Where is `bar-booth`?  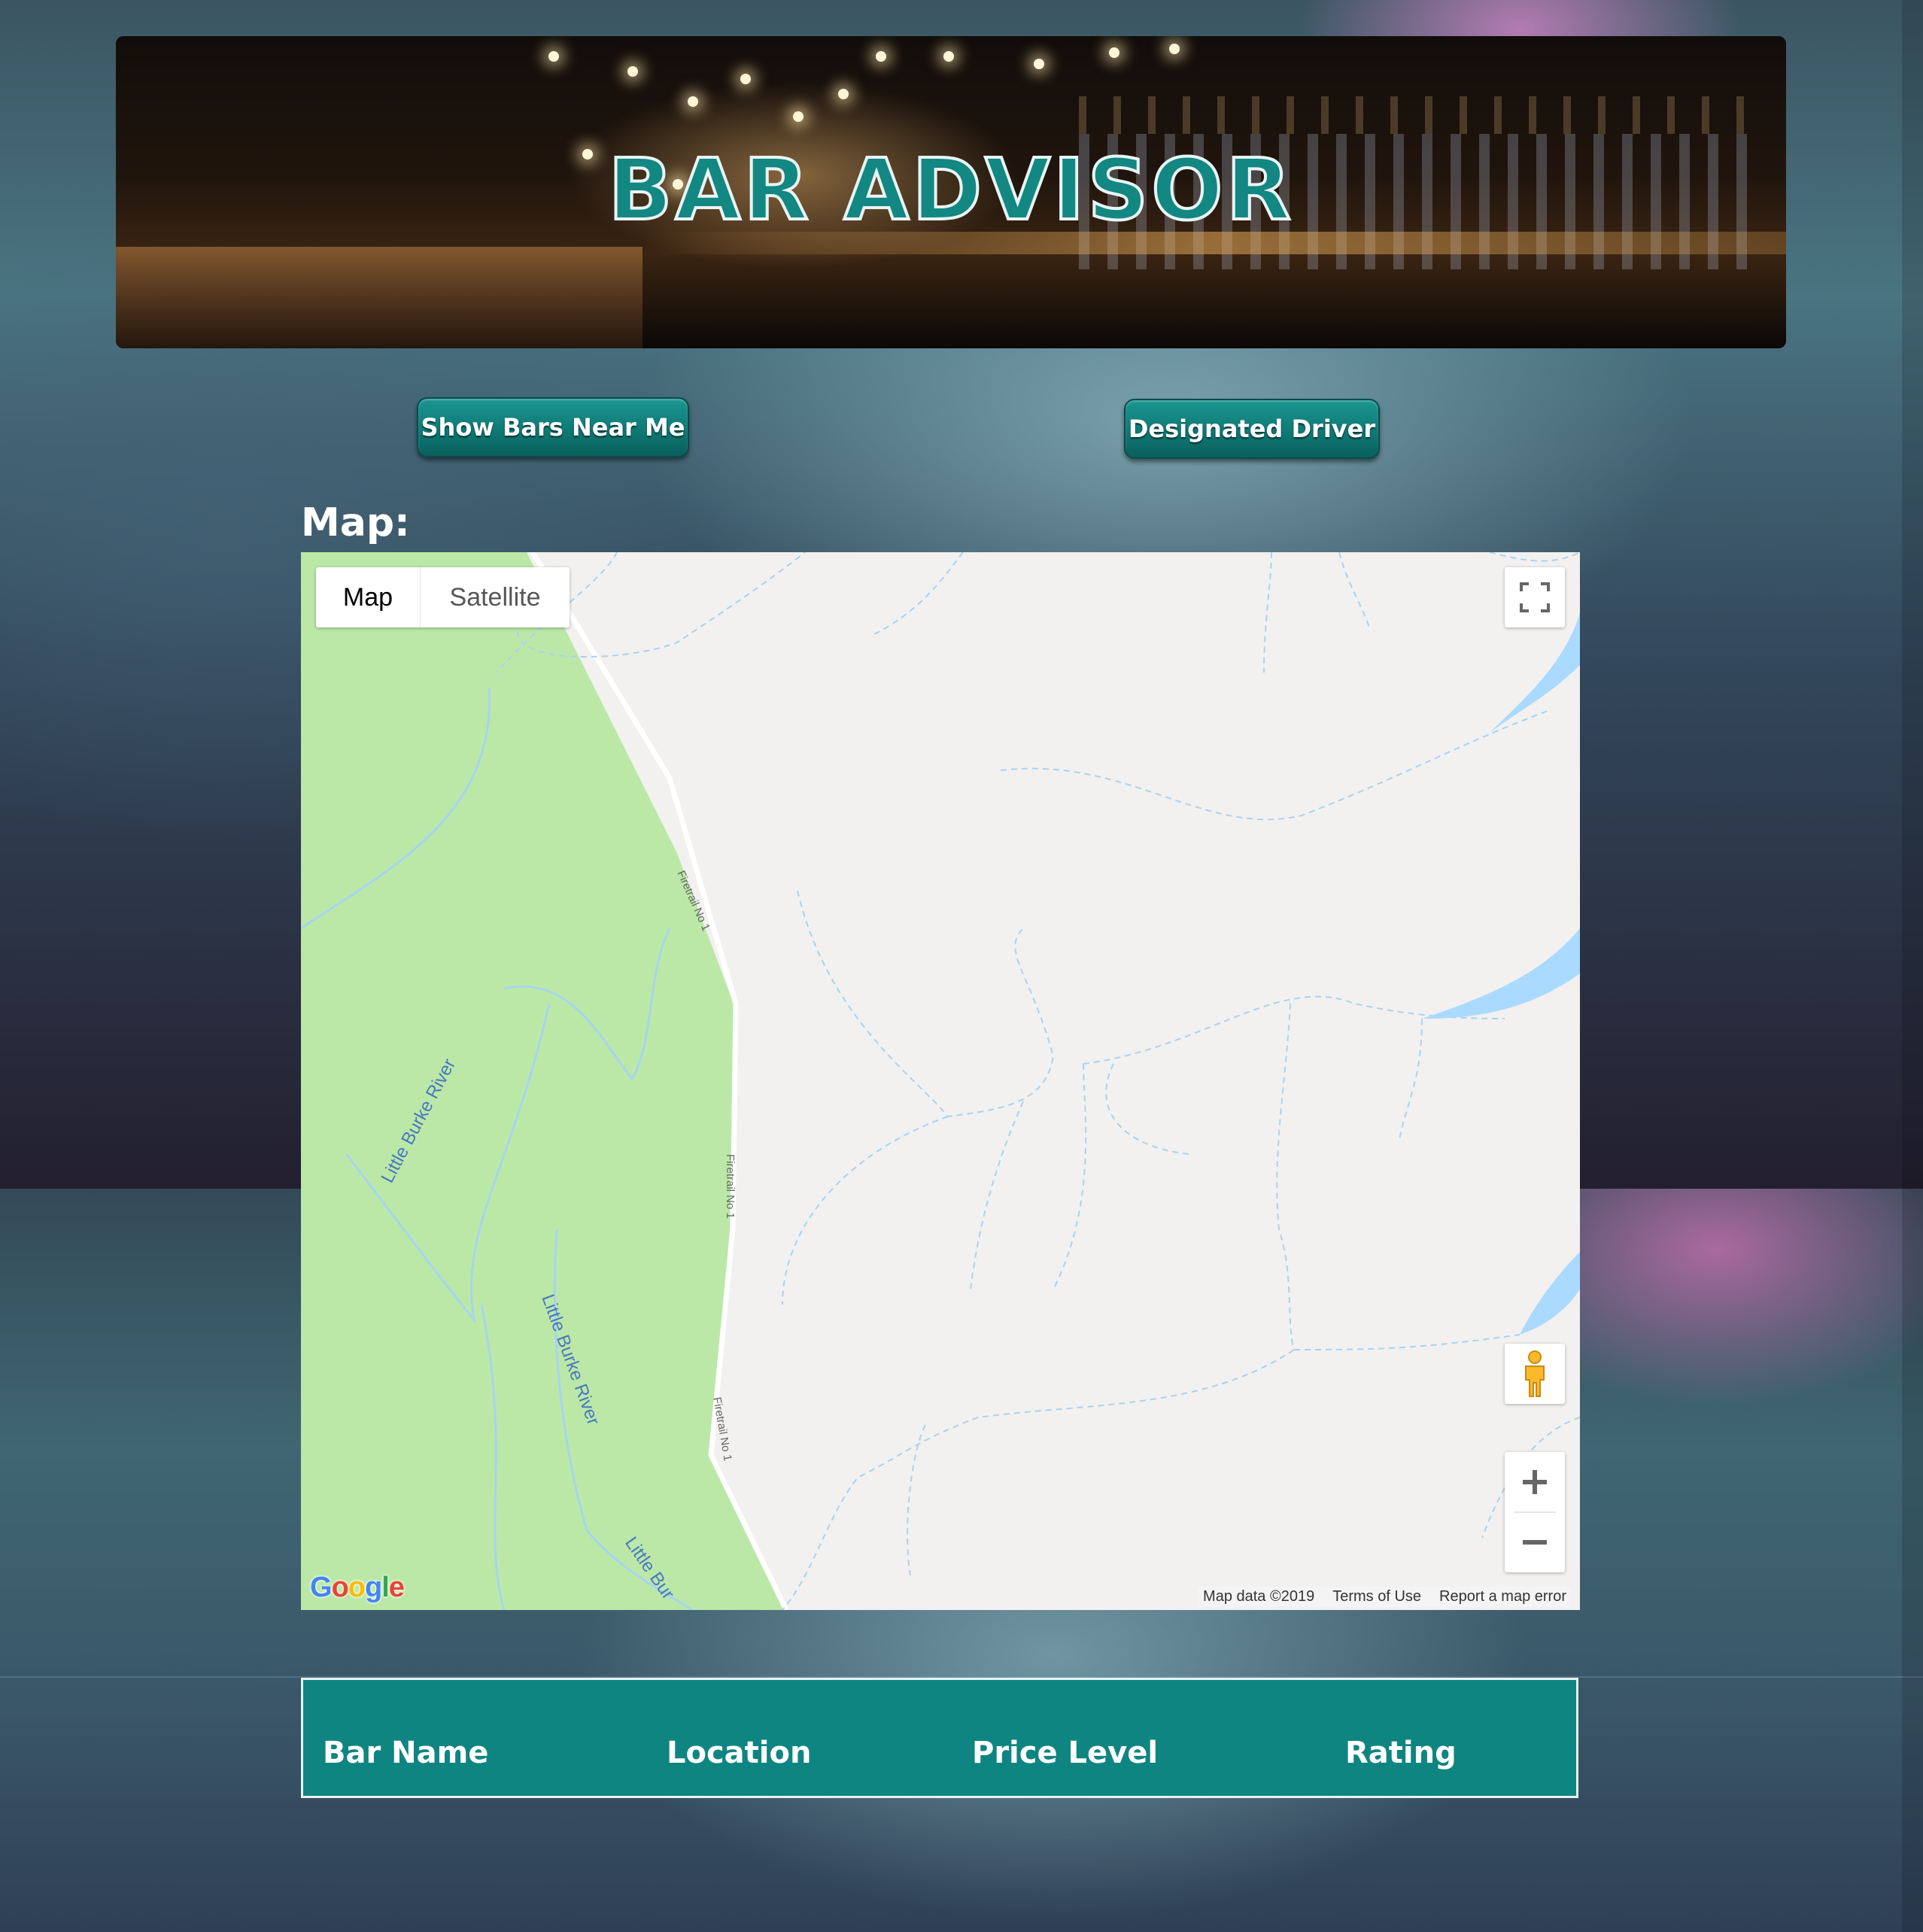
bar-booth is located at coordinates (380, 298).